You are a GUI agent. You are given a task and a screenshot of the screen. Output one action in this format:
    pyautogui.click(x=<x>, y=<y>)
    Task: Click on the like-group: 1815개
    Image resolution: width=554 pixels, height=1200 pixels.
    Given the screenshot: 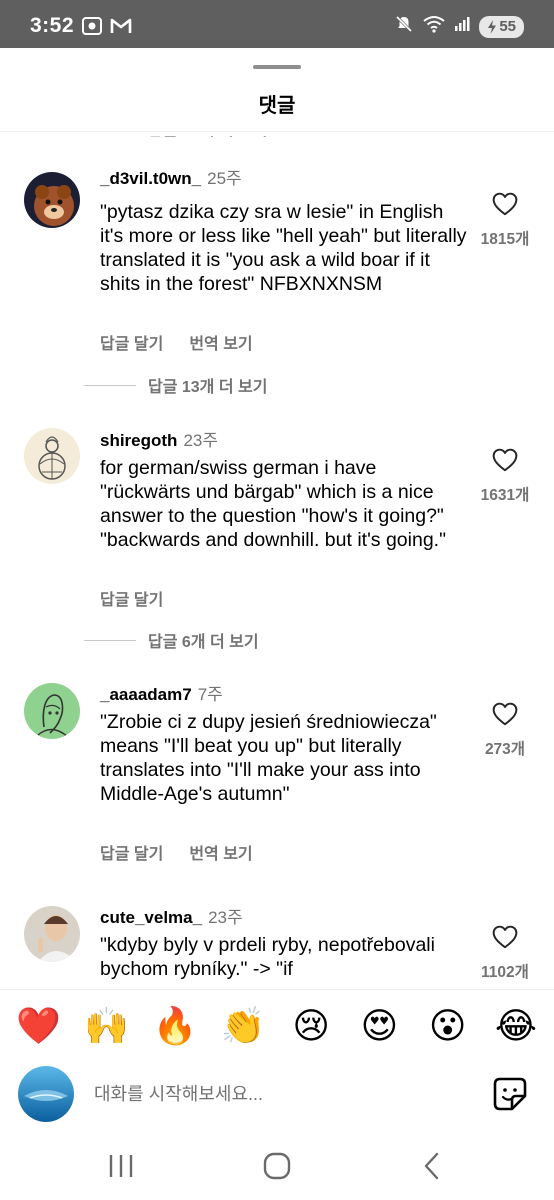 What is the action you would take?
    pyautogui.click(x=505, y=220)
    